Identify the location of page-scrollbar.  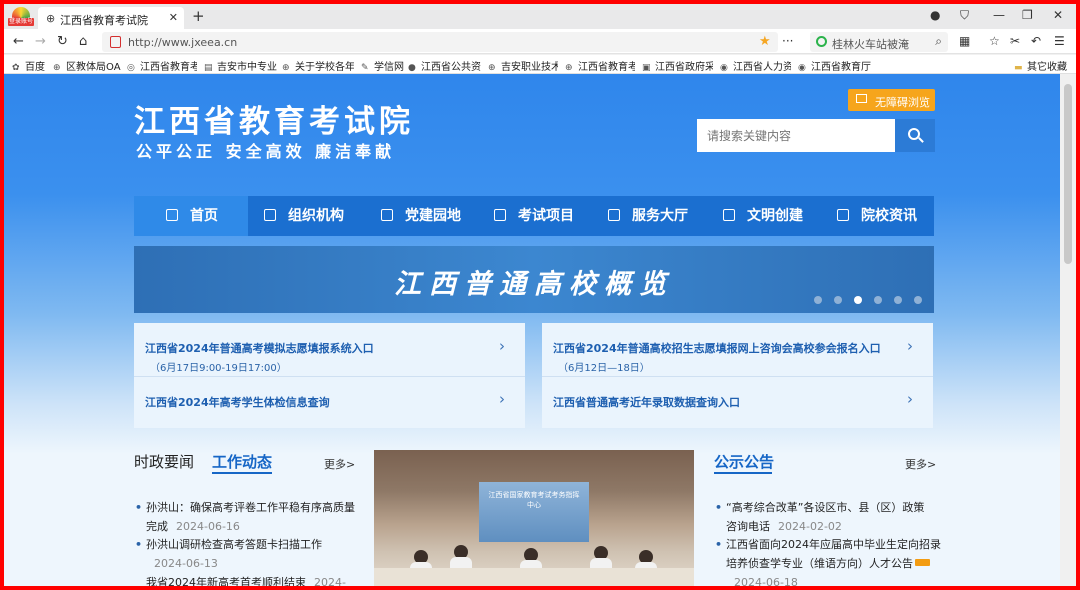
(1068, 330).